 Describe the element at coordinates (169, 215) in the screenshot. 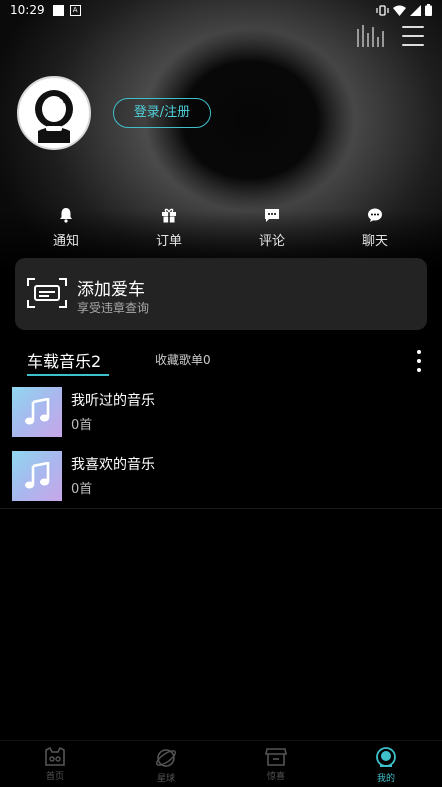

I see `gift-icon` at that location.